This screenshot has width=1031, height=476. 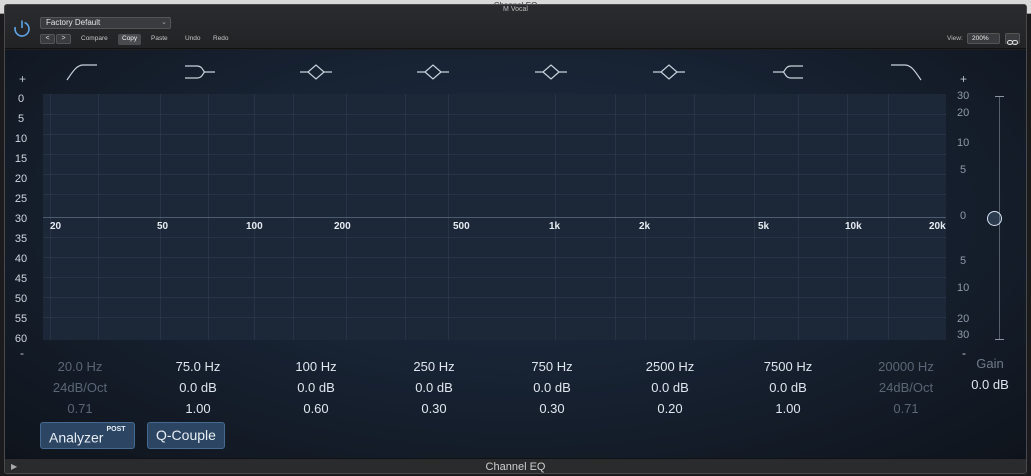 What do you see at coordinates (342, 226) in the screenshot?
I see `frequency-label: 200` at bounding box center [342, 226].